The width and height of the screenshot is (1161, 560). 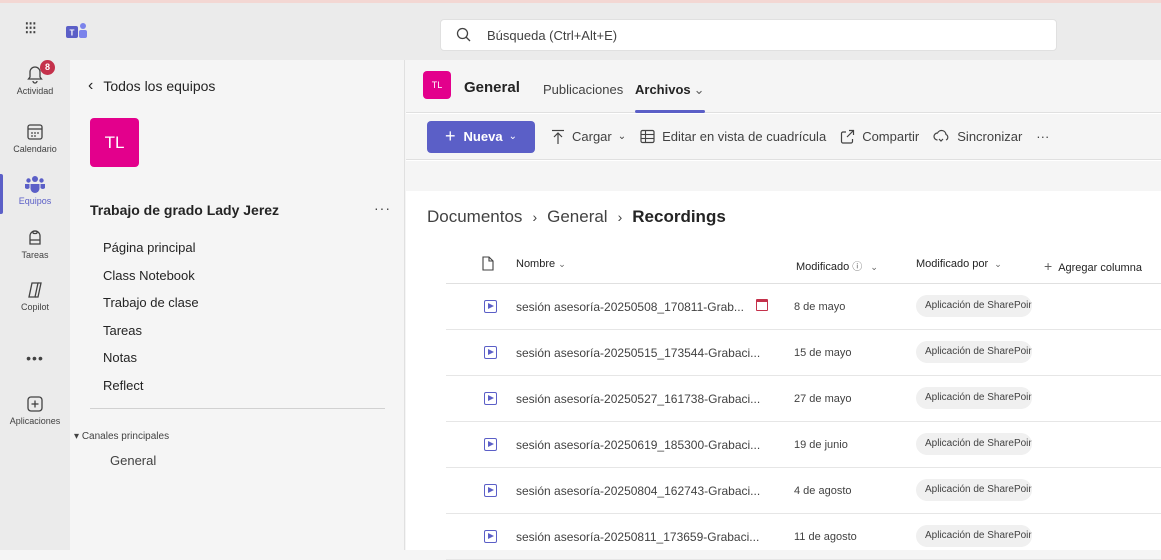 I want to click on info-icon: ⓘ, so click(x=857, y=267).